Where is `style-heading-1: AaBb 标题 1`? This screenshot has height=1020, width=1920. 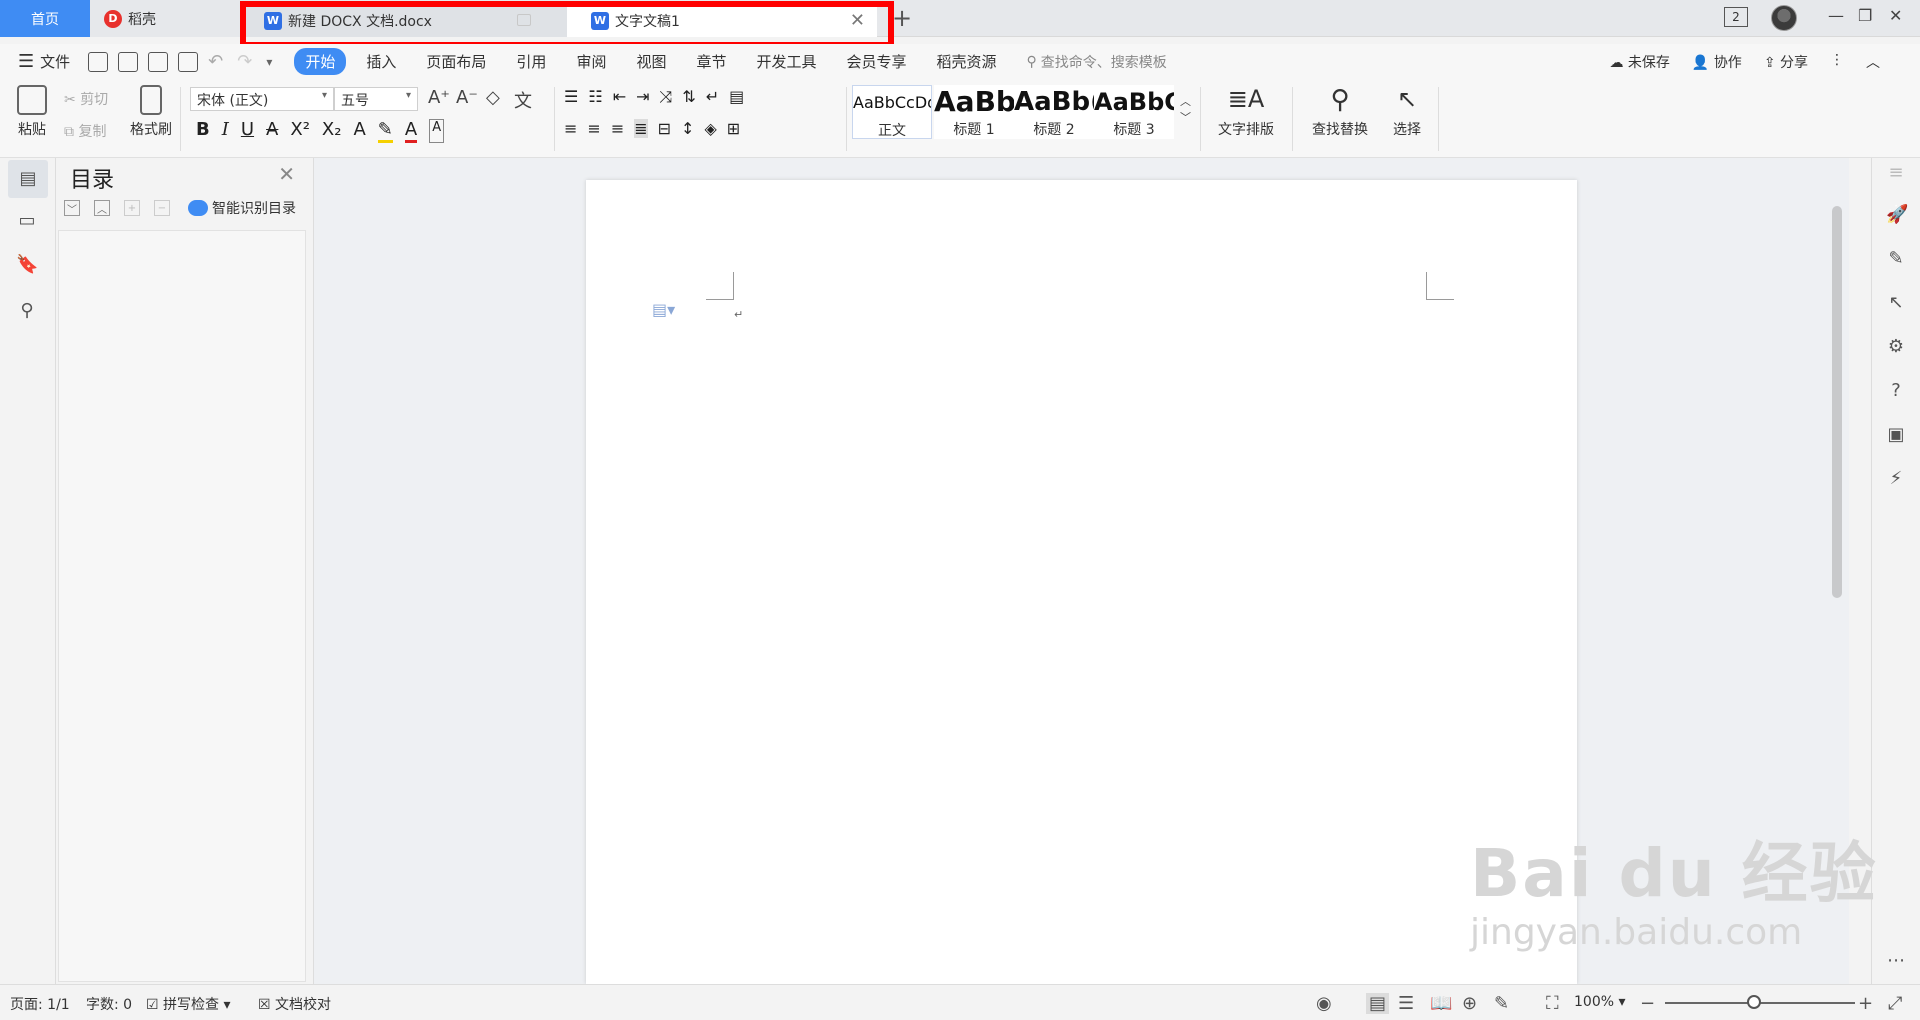 style-heading-1: AaBb 标题 1 is located at coordinates (974, 112).